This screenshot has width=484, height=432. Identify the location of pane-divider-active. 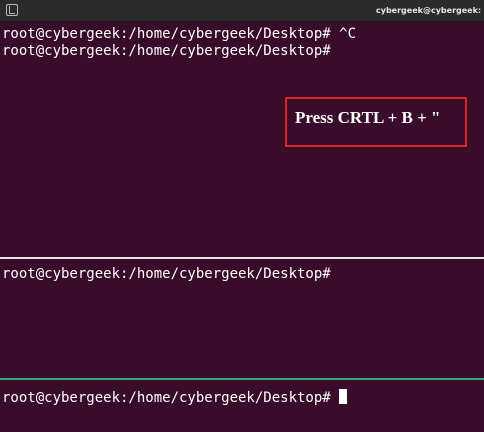
(242, 379).